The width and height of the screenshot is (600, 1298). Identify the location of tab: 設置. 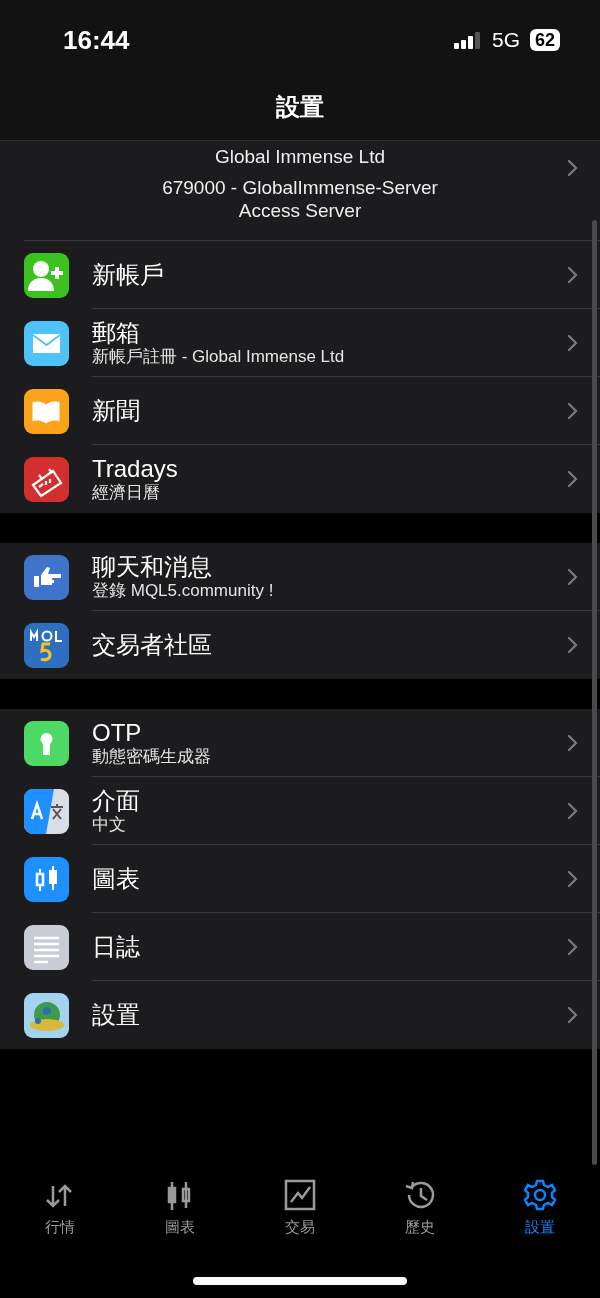
(540, 1207).